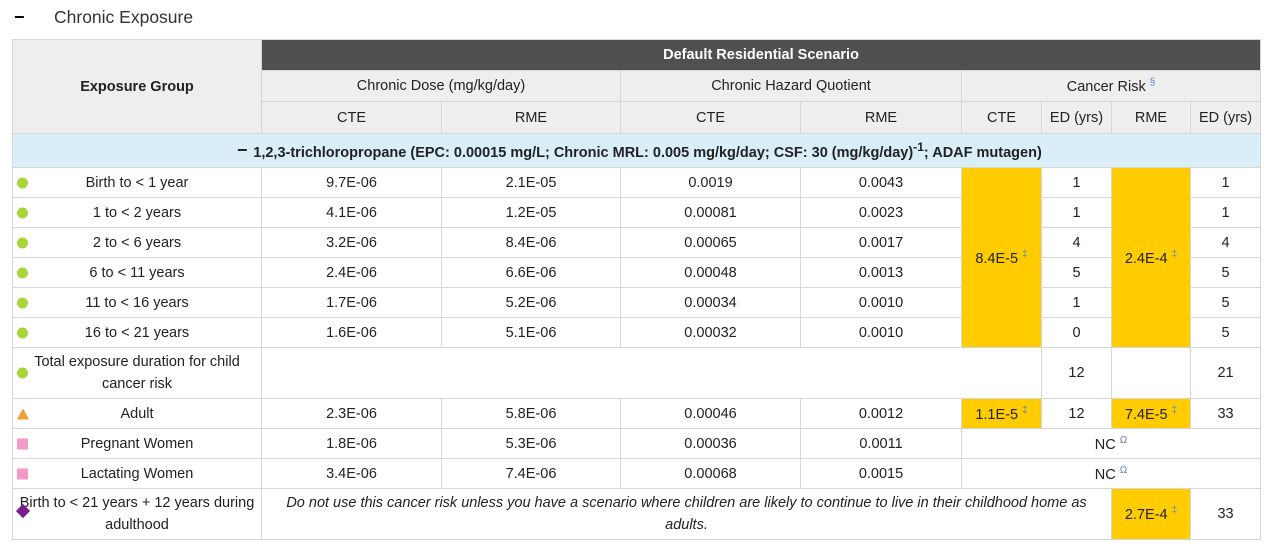 This screenshot has width=1271, height=546. What do you see at coordinates (1001, 117) in the screenshot?
I see `risk-cte-header: CTE` at bounding box center [1001, 117].